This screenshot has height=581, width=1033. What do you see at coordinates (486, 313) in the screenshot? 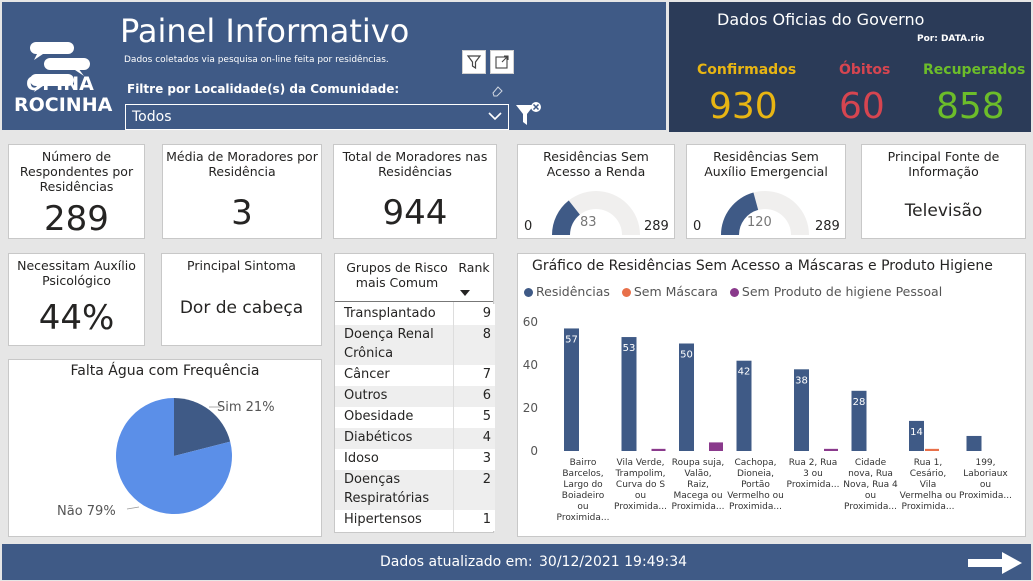
I see `risk-group-rank: 9` at bounding box center [486, 313].